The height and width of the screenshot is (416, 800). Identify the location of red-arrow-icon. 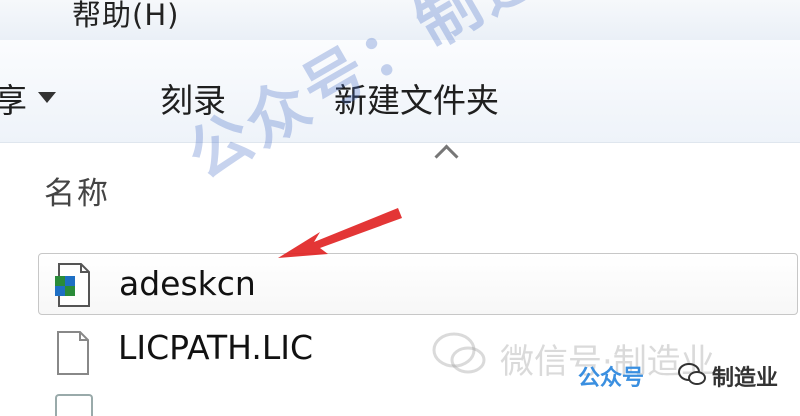
(340, 233).